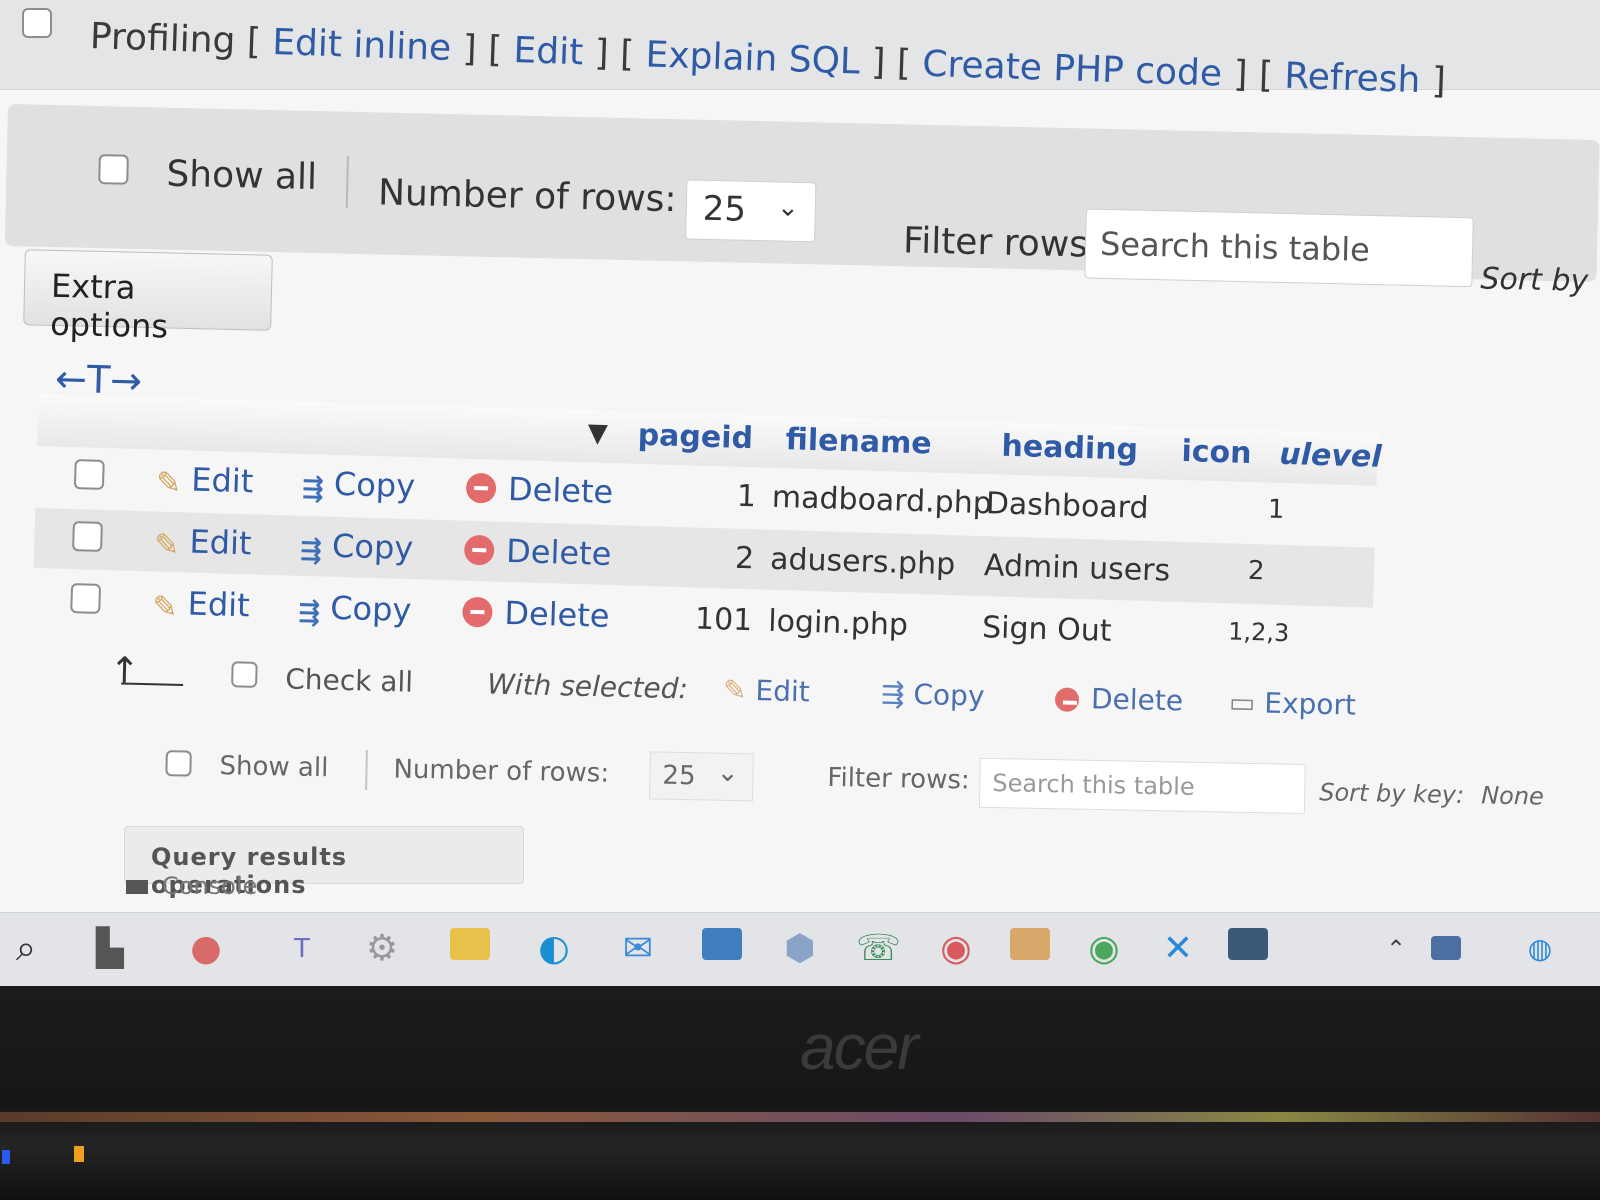 Image resolution: width=1600 pixels, height=1200 pixels. Describe the element at coordinates (1293, 704) in the screenshot. I see `bulk-export-button: ▭ Export` at that location.